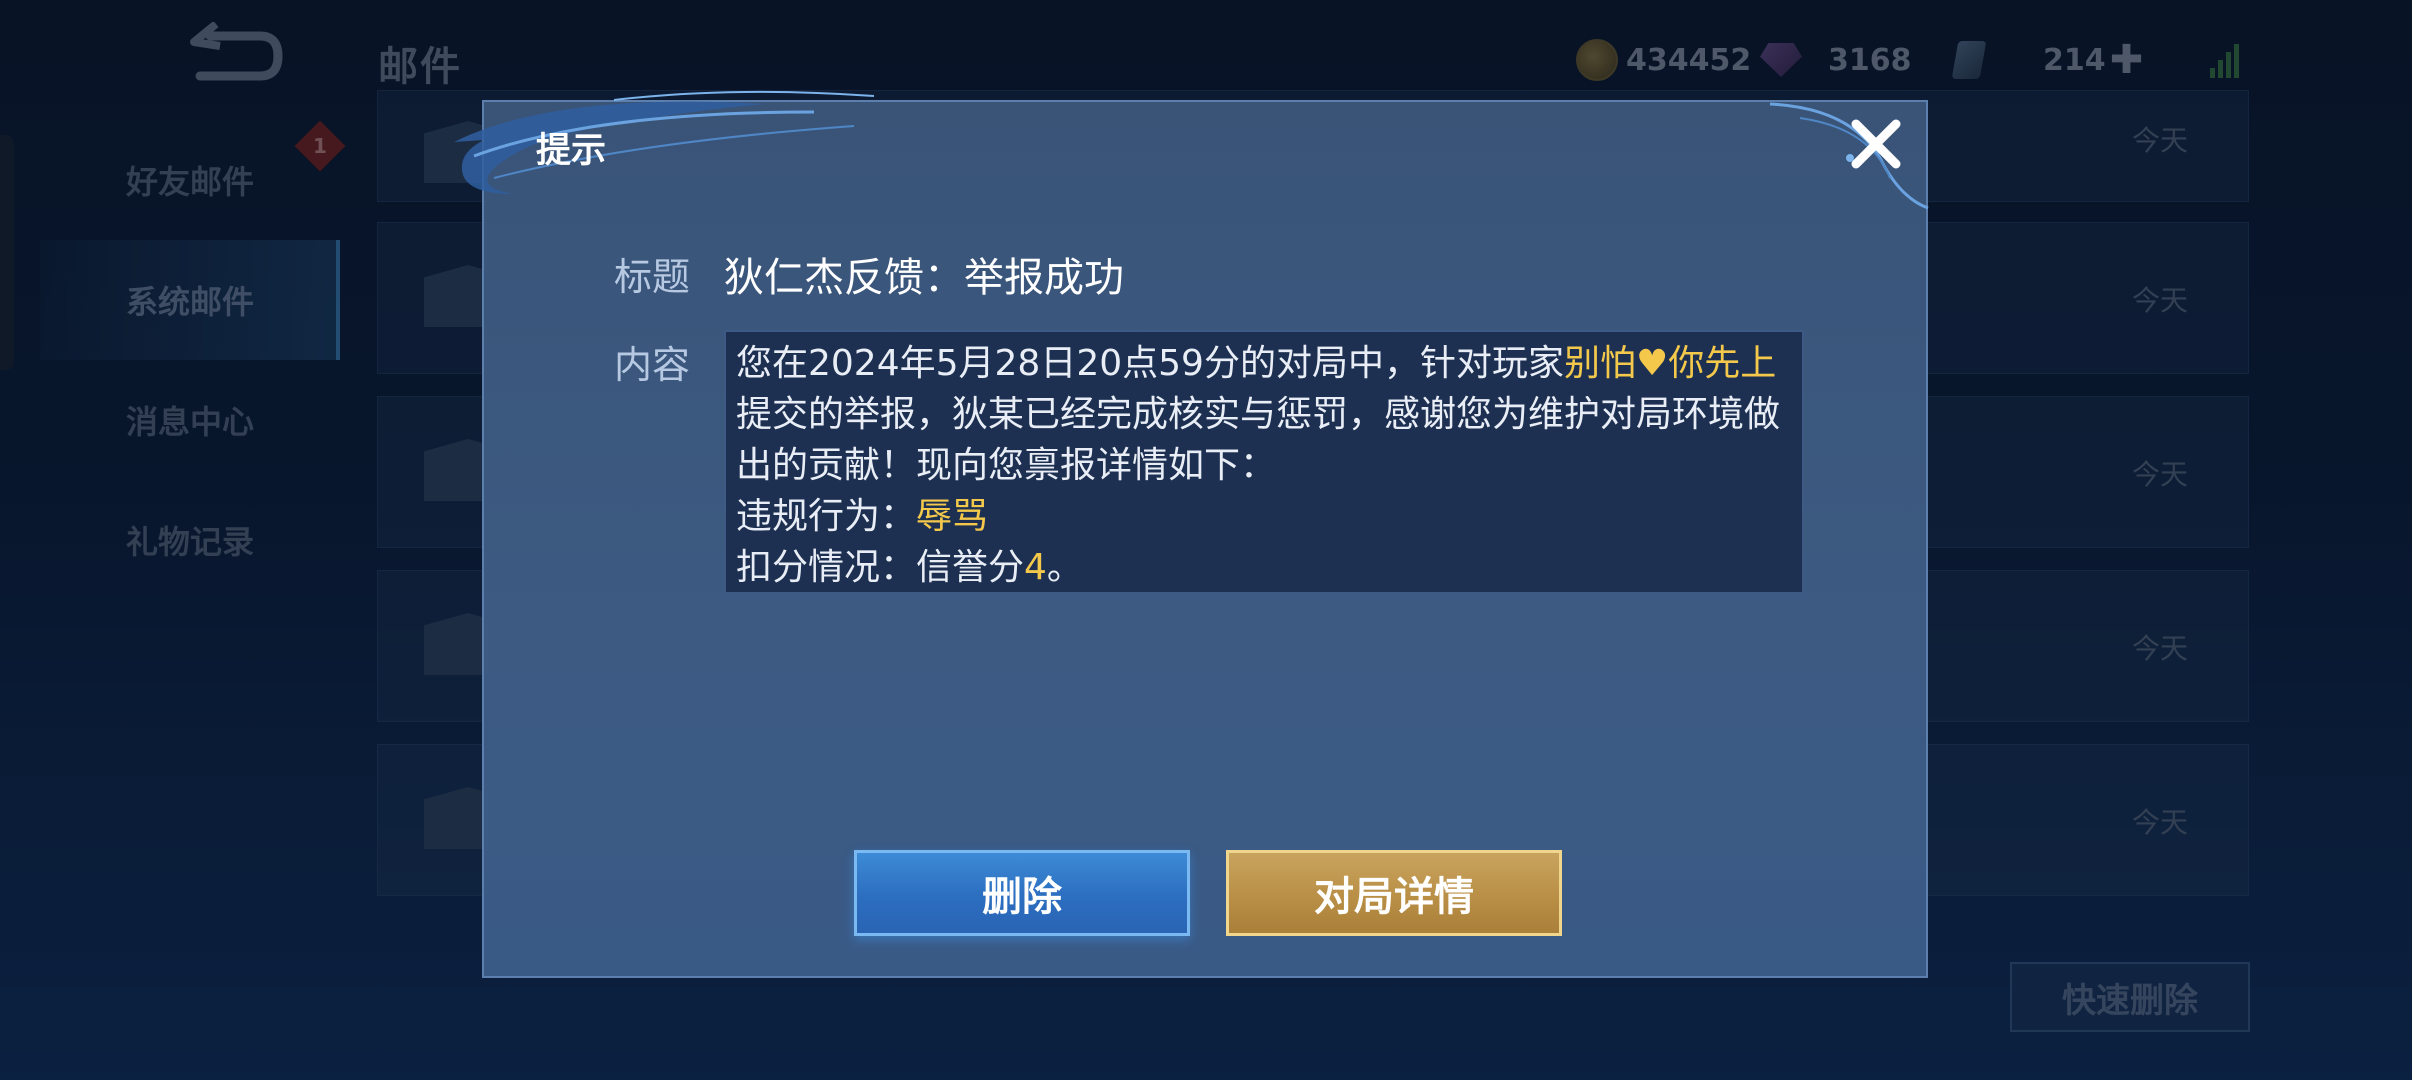  What do you see at coordinates (1394, 893) in the screenshot?
I see `match-details-button: 对局详情` at bounding box center [1394, 893].